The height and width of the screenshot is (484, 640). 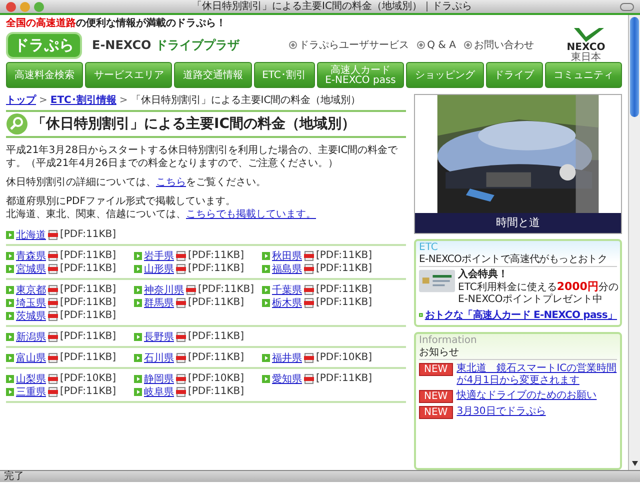 I want to click on prefecture-link: 埼玉県, so click(x=31, y=303).